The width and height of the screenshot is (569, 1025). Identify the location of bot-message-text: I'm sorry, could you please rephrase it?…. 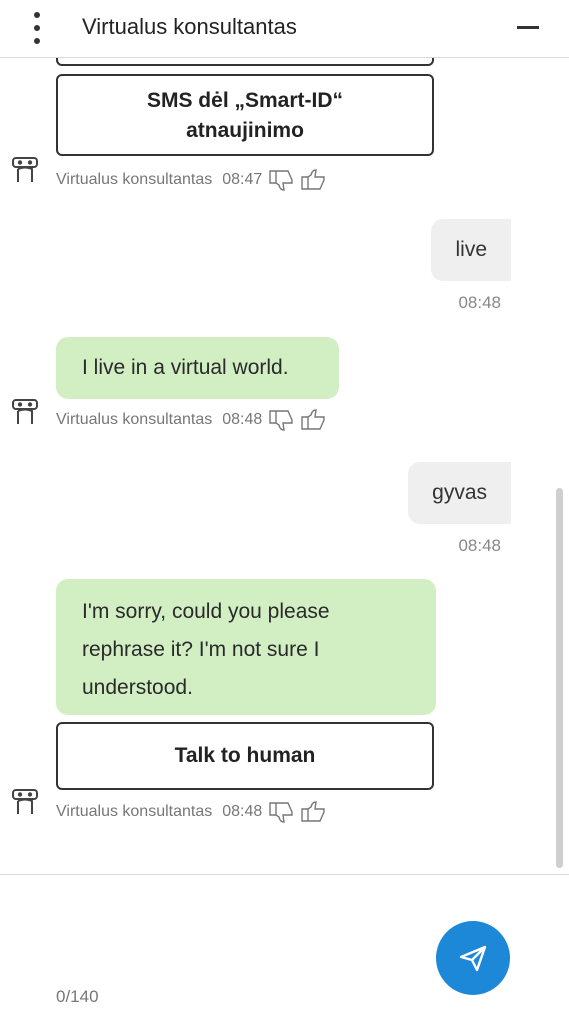
(206, 649).